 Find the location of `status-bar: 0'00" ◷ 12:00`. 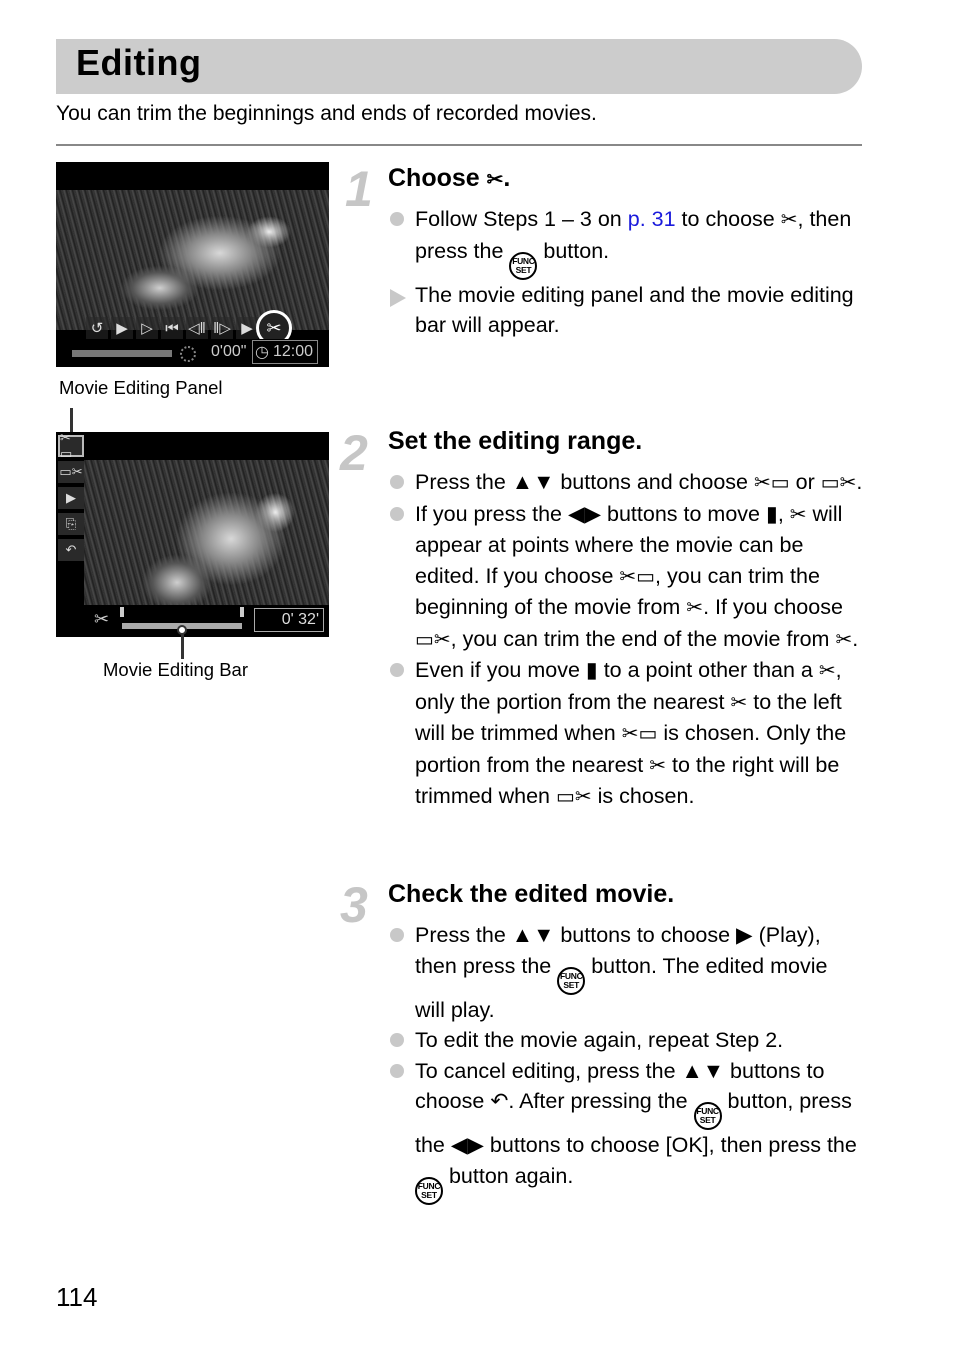

status-bar: 0'00" ◷ 12:00 is located at coordinates (192, 353).